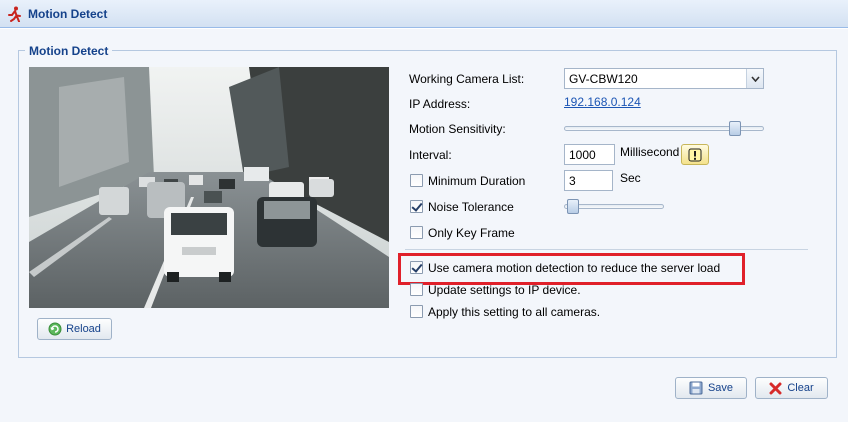 Image resolution: width=848 pixels, height=422 pixels. Describe the element at coordinates (720, 388) in the screenshot. I see `save-label: Save` at that location.